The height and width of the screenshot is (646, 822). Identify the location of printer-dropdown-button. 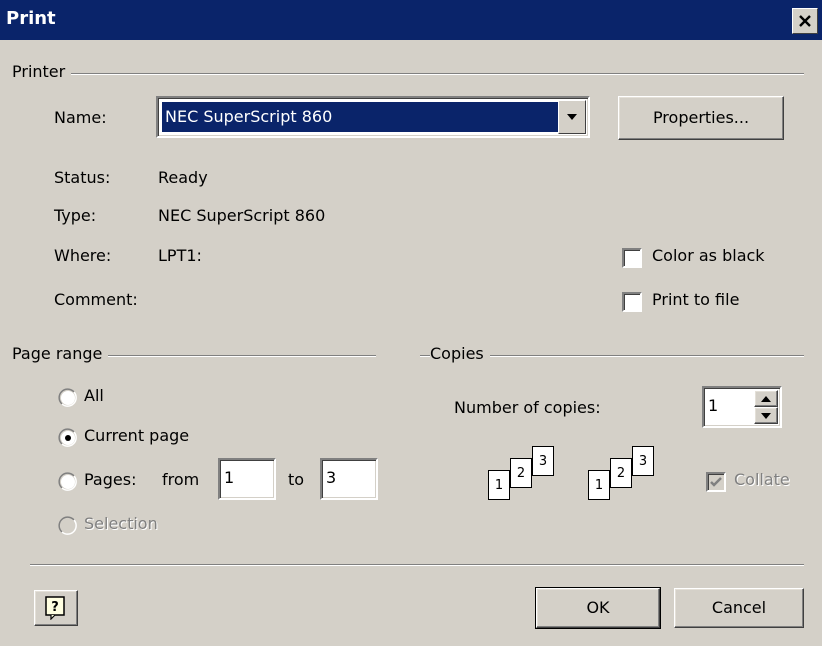
(572, 117).